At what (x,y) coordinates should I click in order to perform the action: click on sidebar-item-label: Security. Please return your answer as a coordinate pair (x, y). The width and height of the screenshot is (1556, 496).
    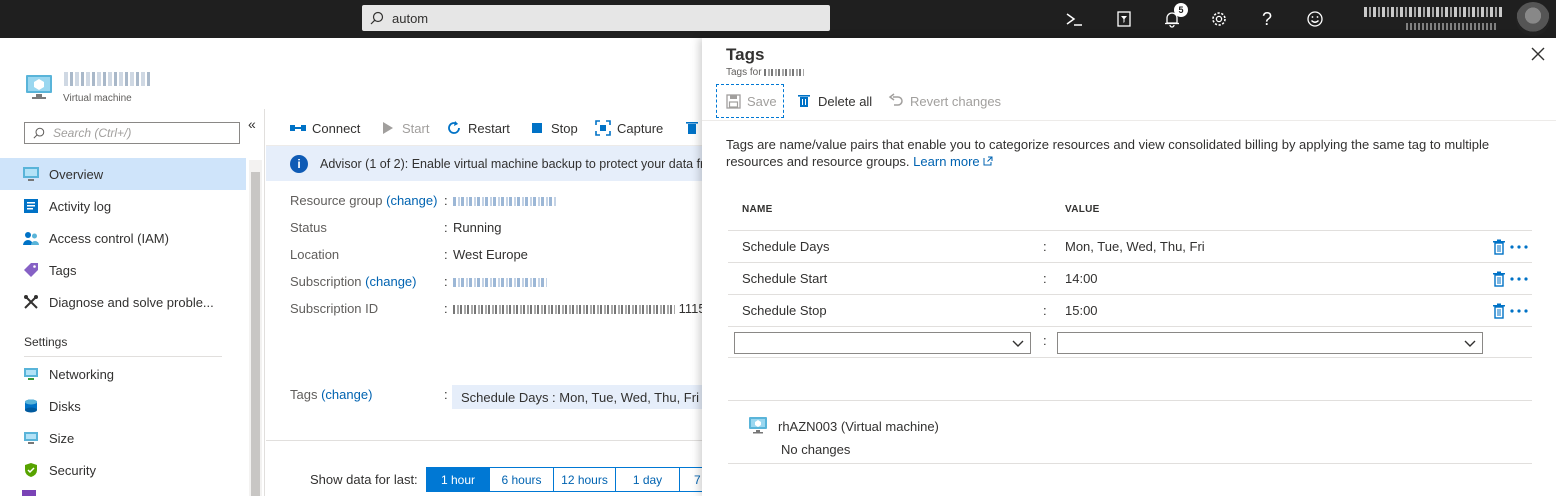
    Looking at the image, I should click on (72, 470).